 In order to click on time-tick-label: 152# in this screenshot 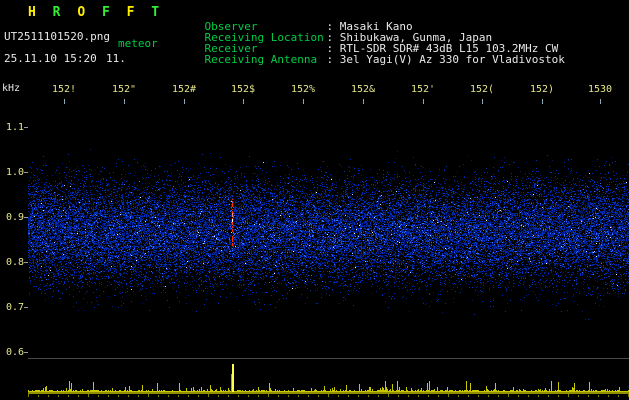, I will do `click(184, 89)`.